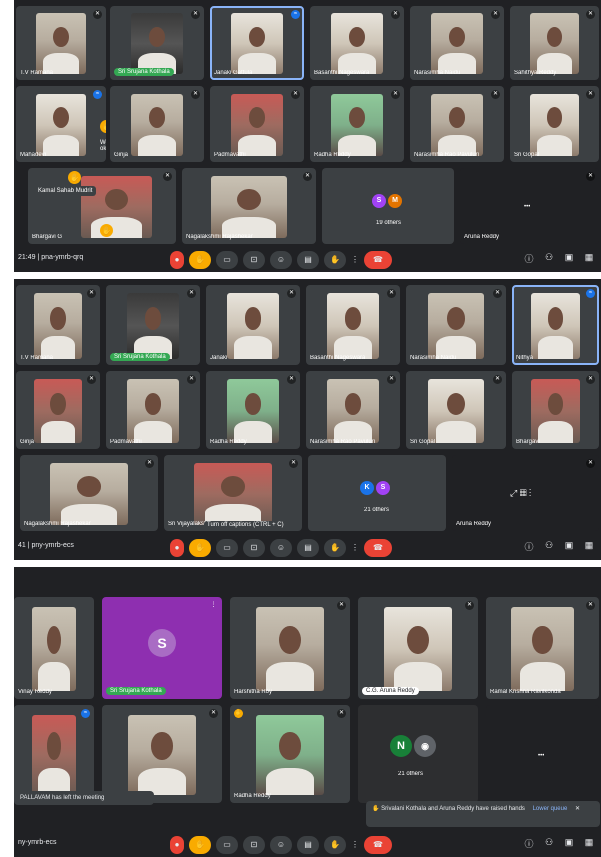  I want to click on participant-tile: Aruna Reddy ✕ ⤢ ▦ ⋮, so click(525, 493).